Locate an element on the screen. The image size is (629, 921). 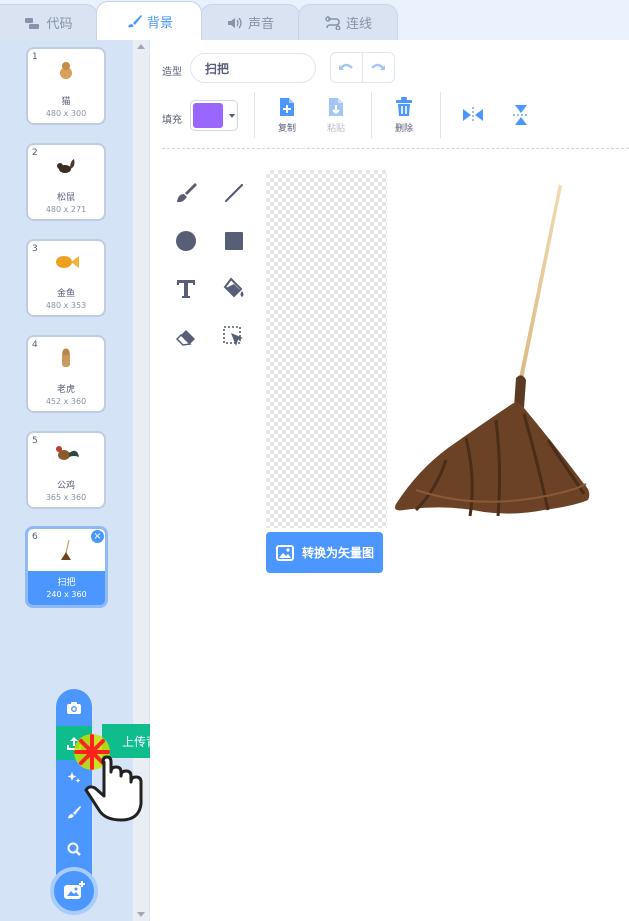
flip-vertical-icon is located at coordinates (521, 115).